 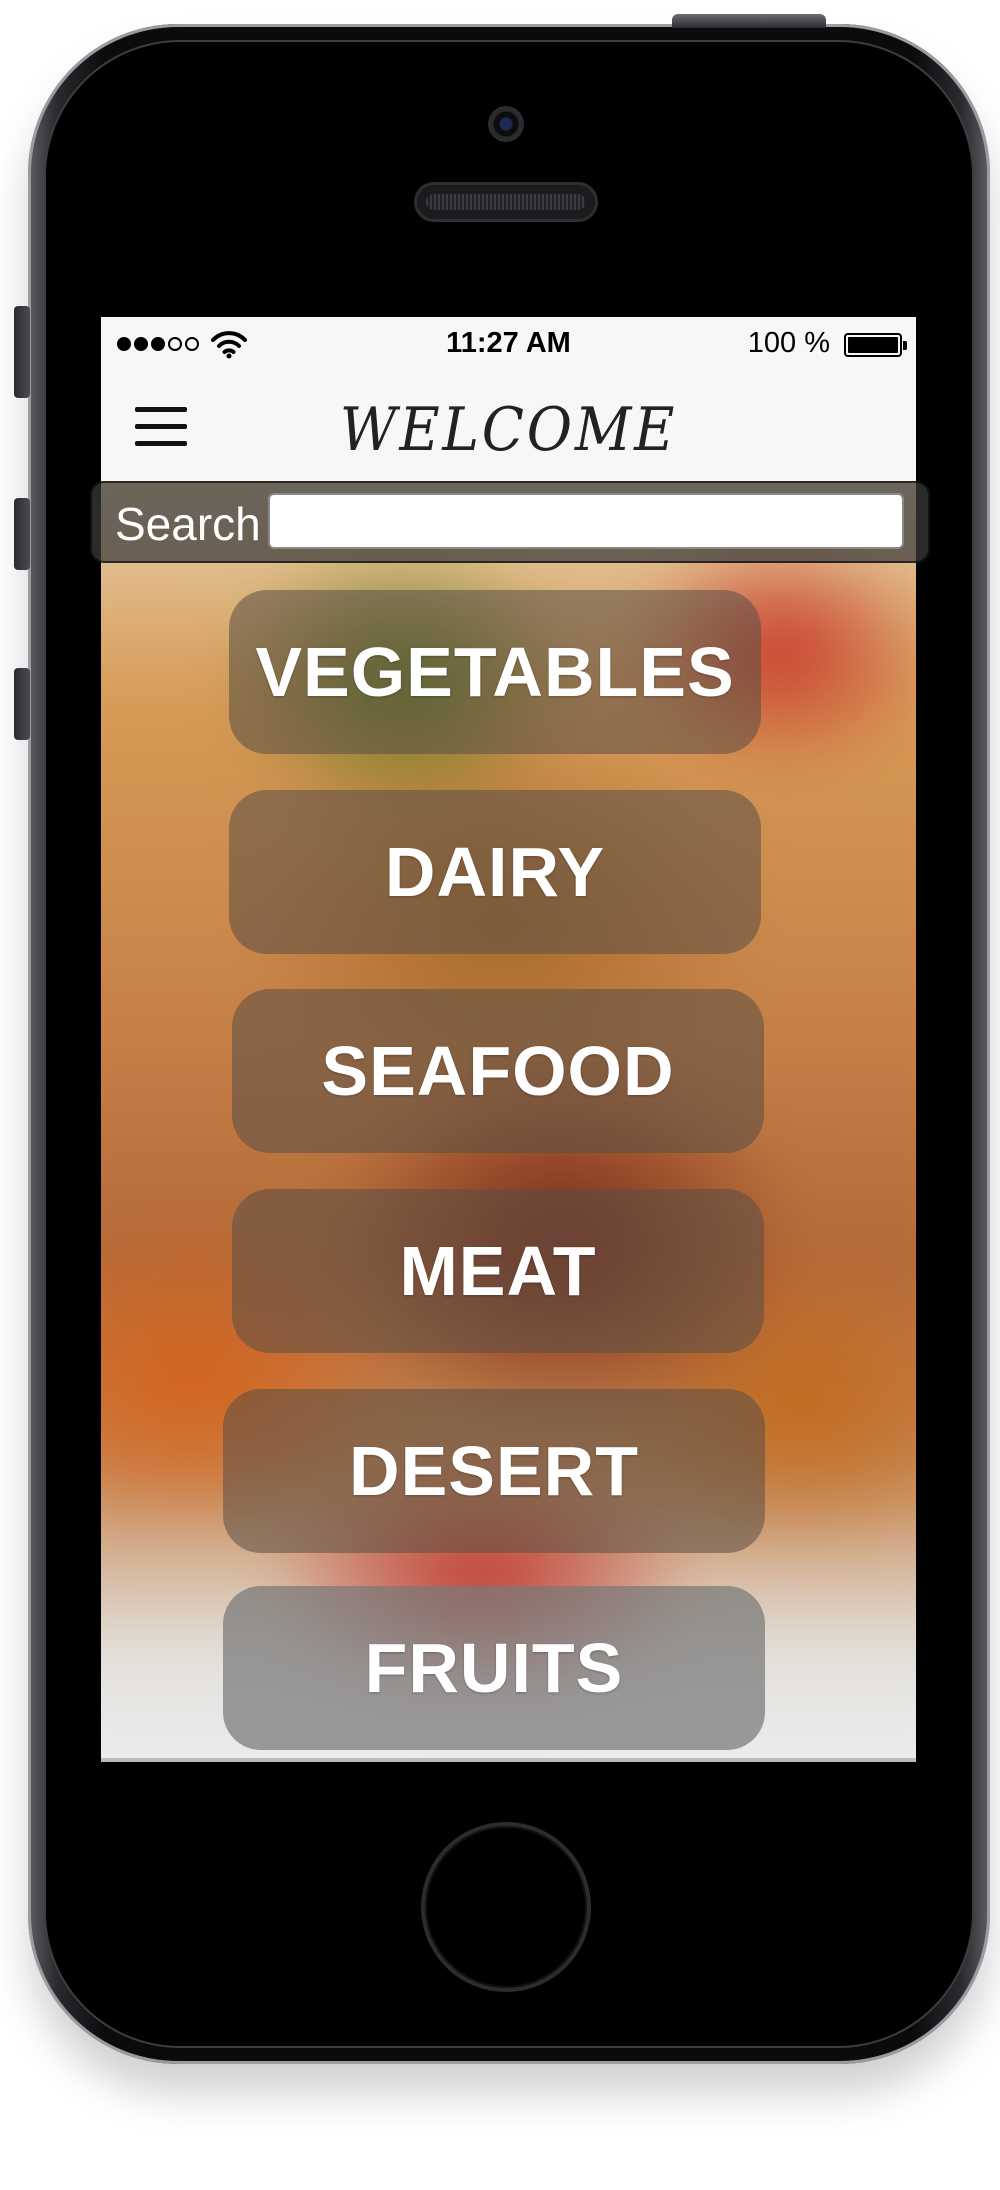 I want to click on category-button-desert: DESERT, so click(x=494, y=1471).